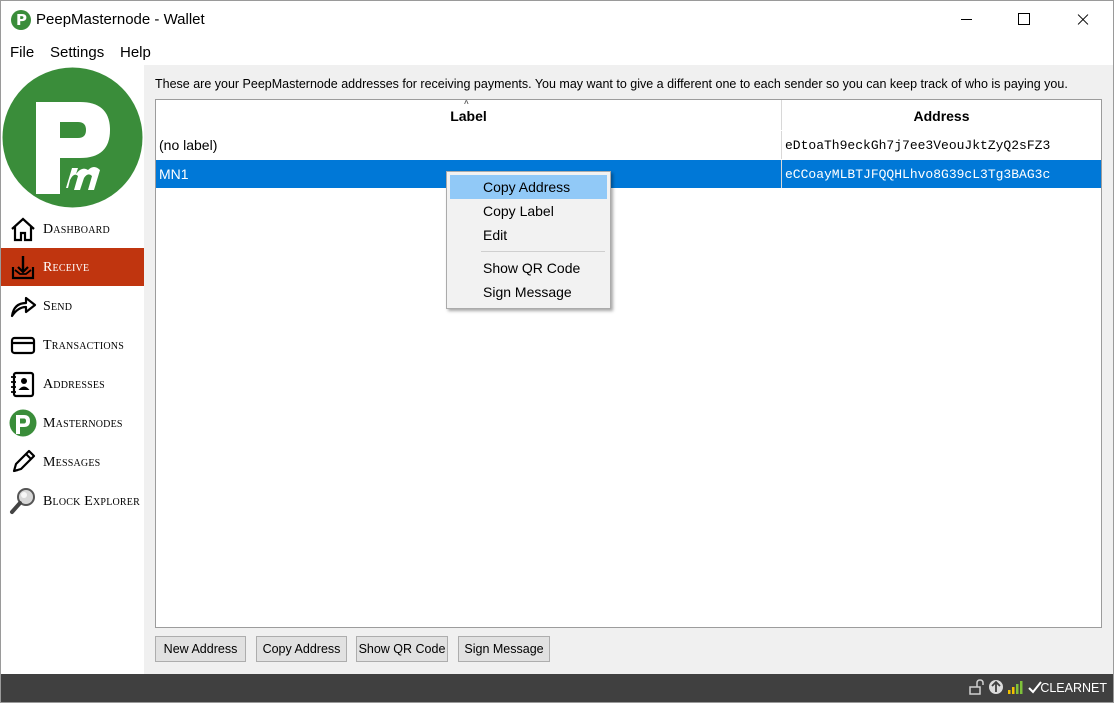  I want to click on sidebar-item-addresses: Addresses, so click(72, 384).